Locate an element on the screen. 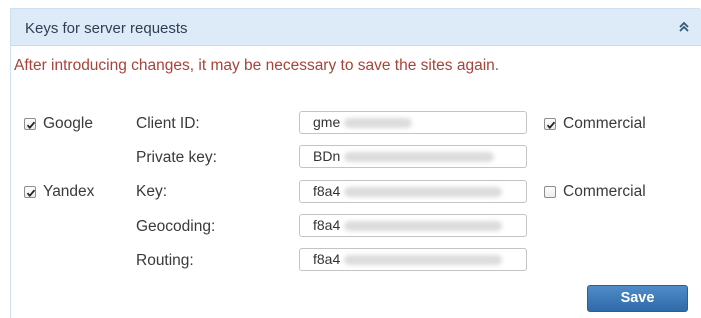  private-key-value: BDn is located at coordinates (327, 156).